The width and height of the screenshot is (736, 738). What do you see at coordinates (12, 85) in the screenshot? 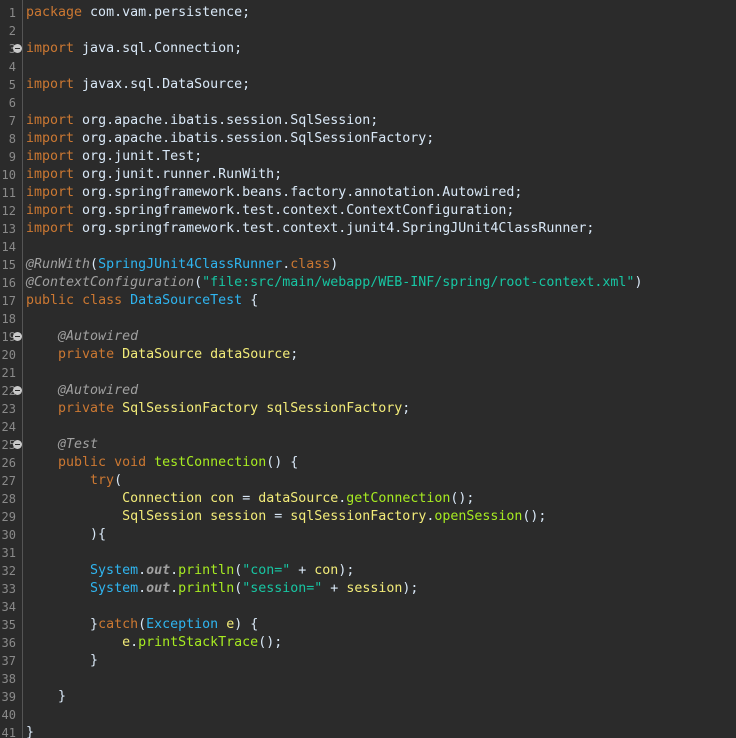
I see `line-number: 5` at bounding box center [12, 85].